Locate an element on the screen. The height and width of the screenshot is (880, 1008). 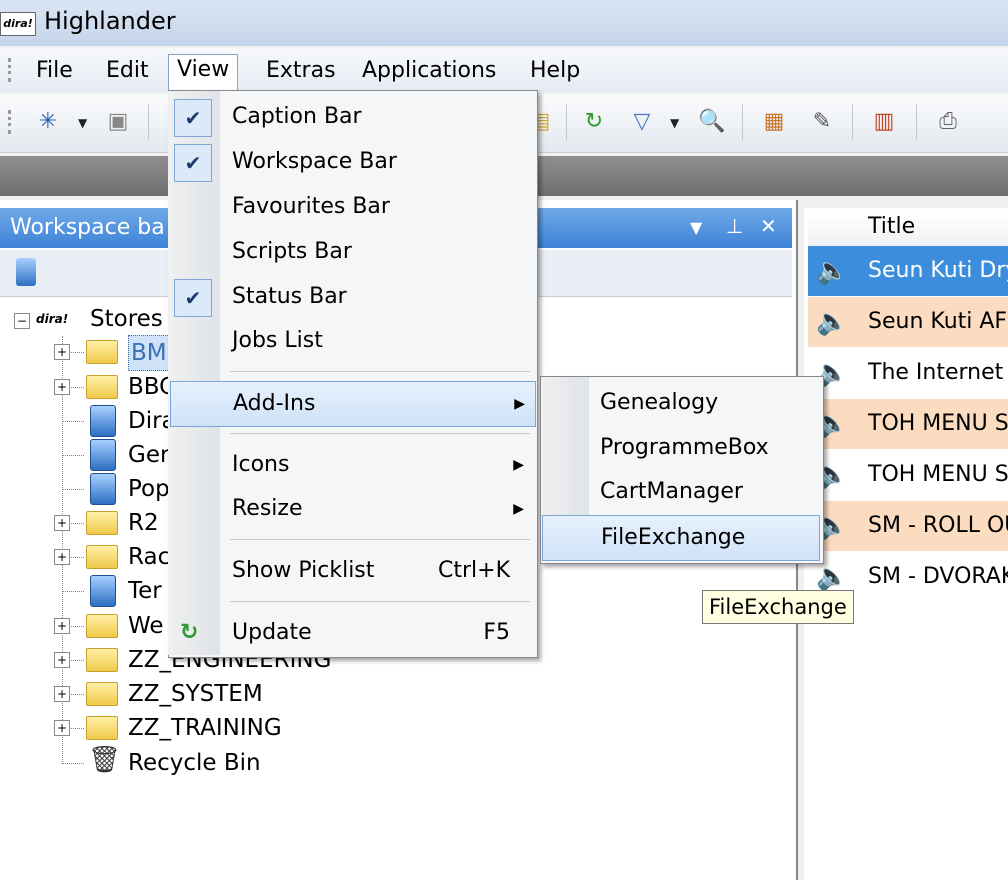
print-icon: ⎙ is located at coordinates (948, 122).